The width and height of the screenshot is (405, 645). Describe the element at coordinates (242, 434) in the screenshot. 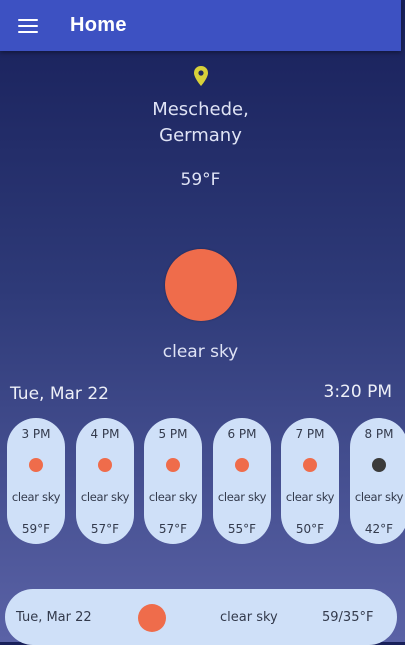

I see `hour-time: 6 PM` at that location.